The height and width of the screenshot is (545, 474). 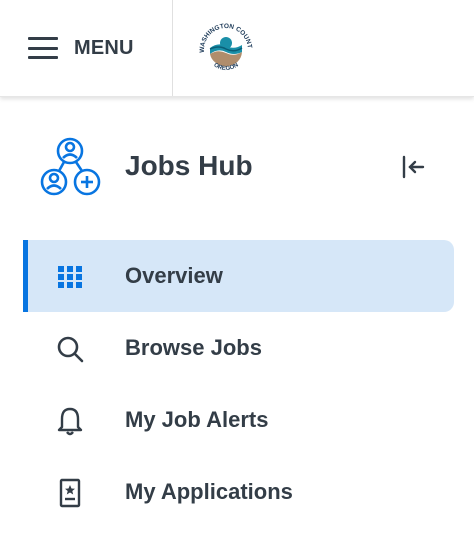 I want to click on document-star-icon, so click(x=70, y=493).